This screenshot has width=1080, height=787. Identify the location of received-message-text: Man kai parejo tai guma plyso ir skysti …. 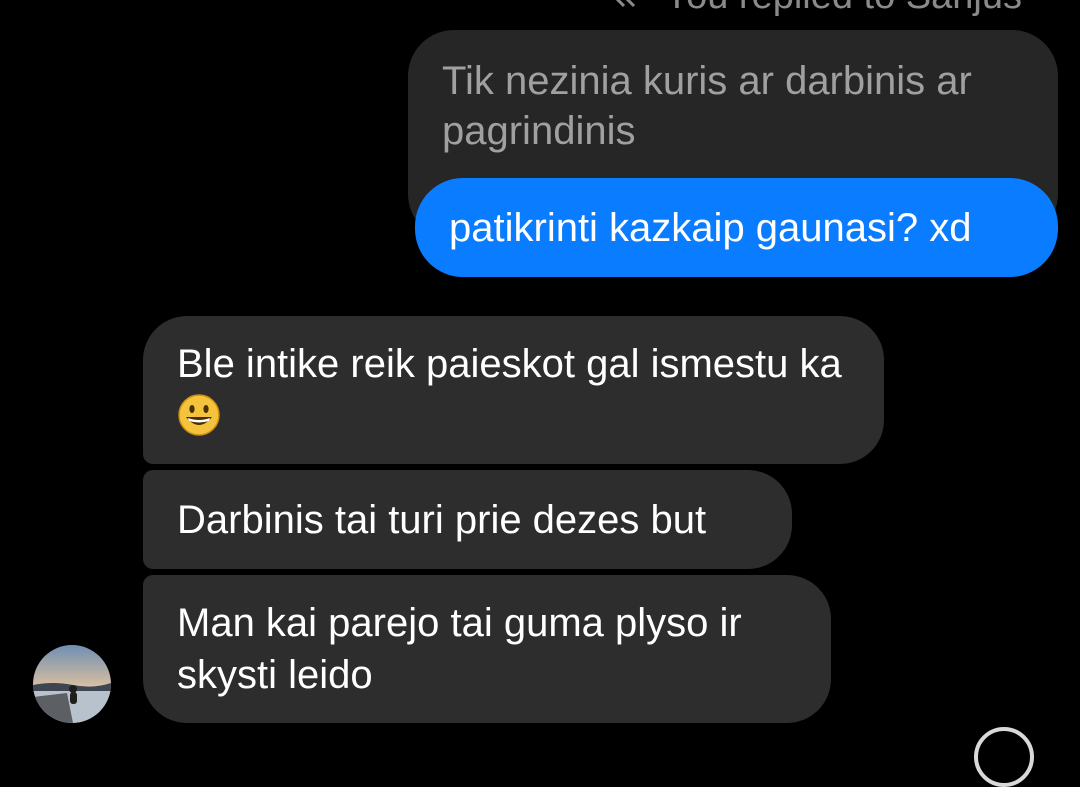
(459, 649).